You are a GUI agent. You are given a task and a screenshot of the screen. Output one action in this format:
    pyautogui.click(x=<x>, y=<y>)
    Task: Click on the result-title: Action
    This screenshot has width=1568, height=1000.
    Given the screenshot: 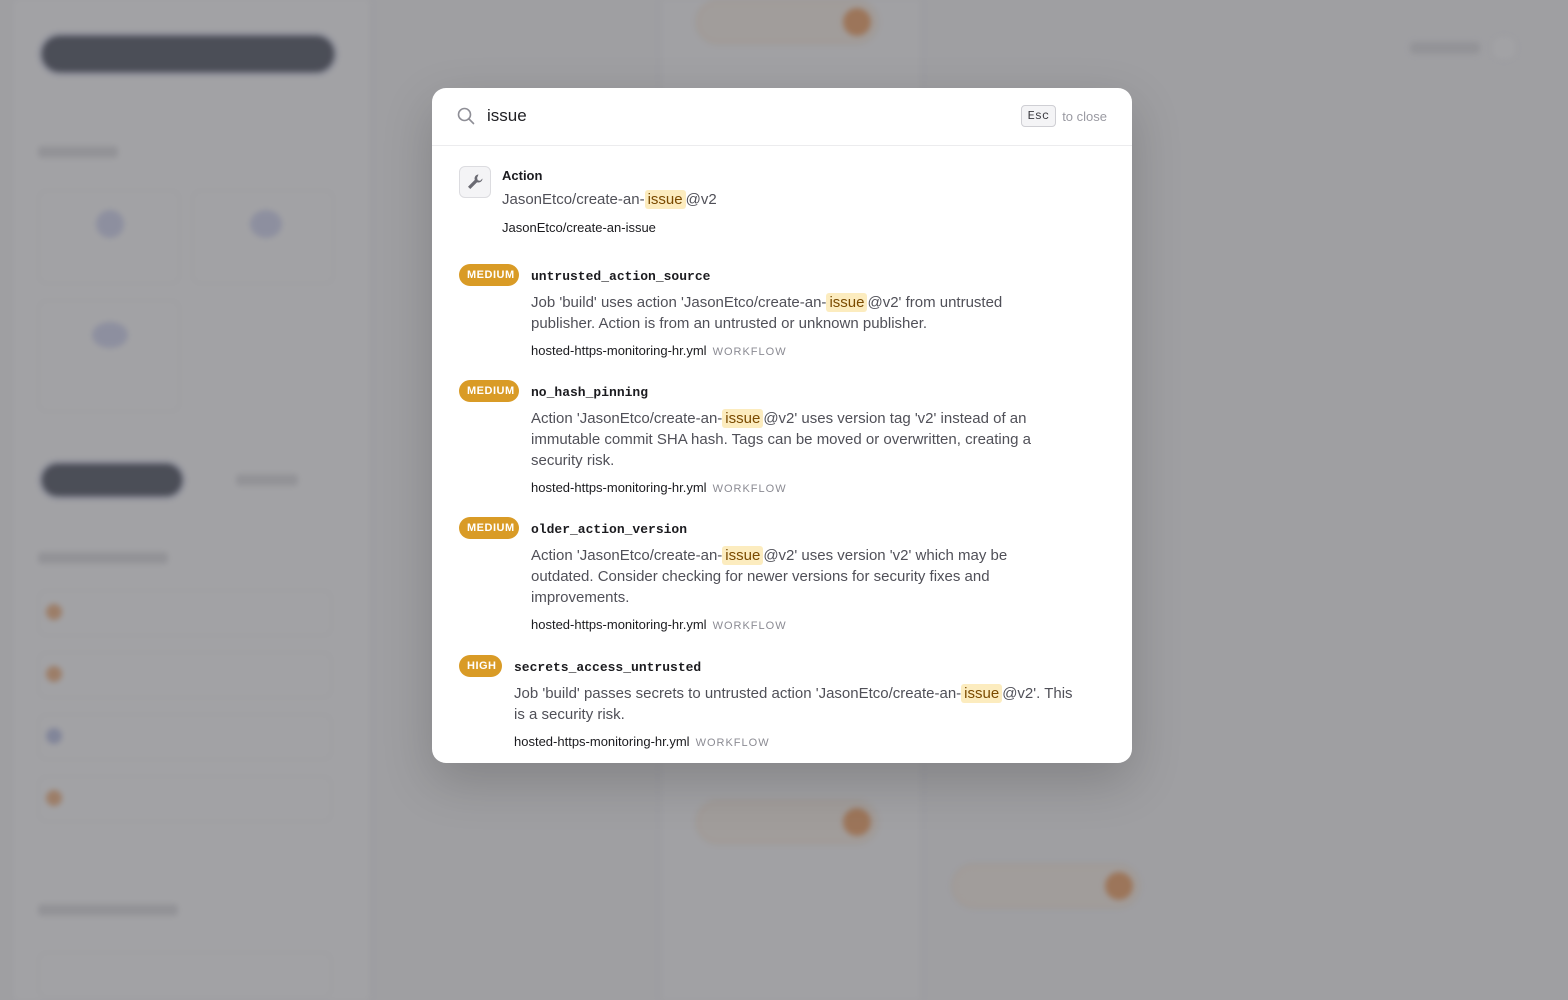 What is the action you would take?
    pyautogui.click(x=522, y=175)
    